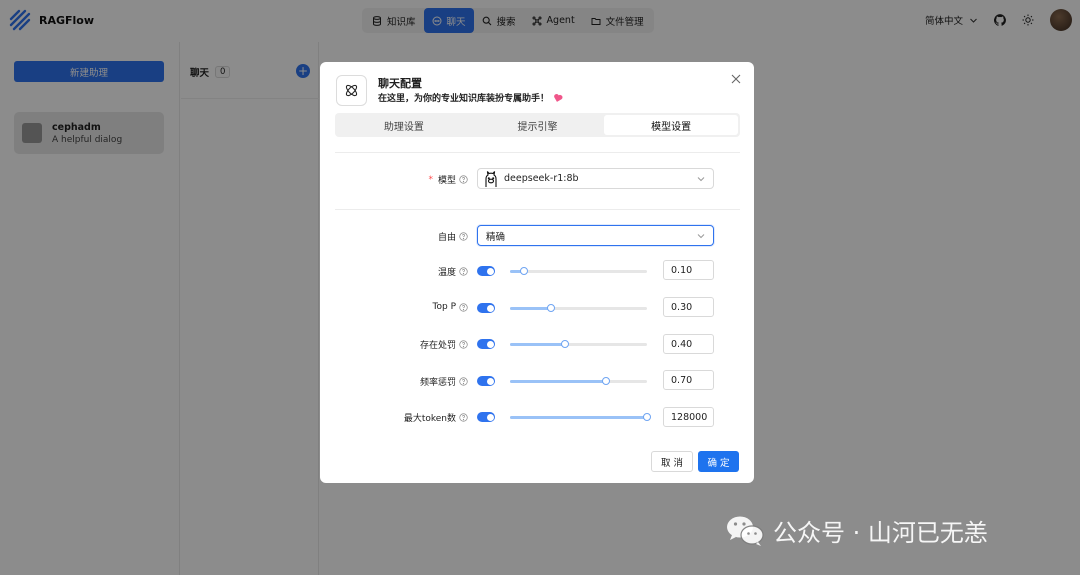 Image resolution: width=1080 pixels, height=575 pixels. I want to click on param-label: Top P, so click(414, 307).